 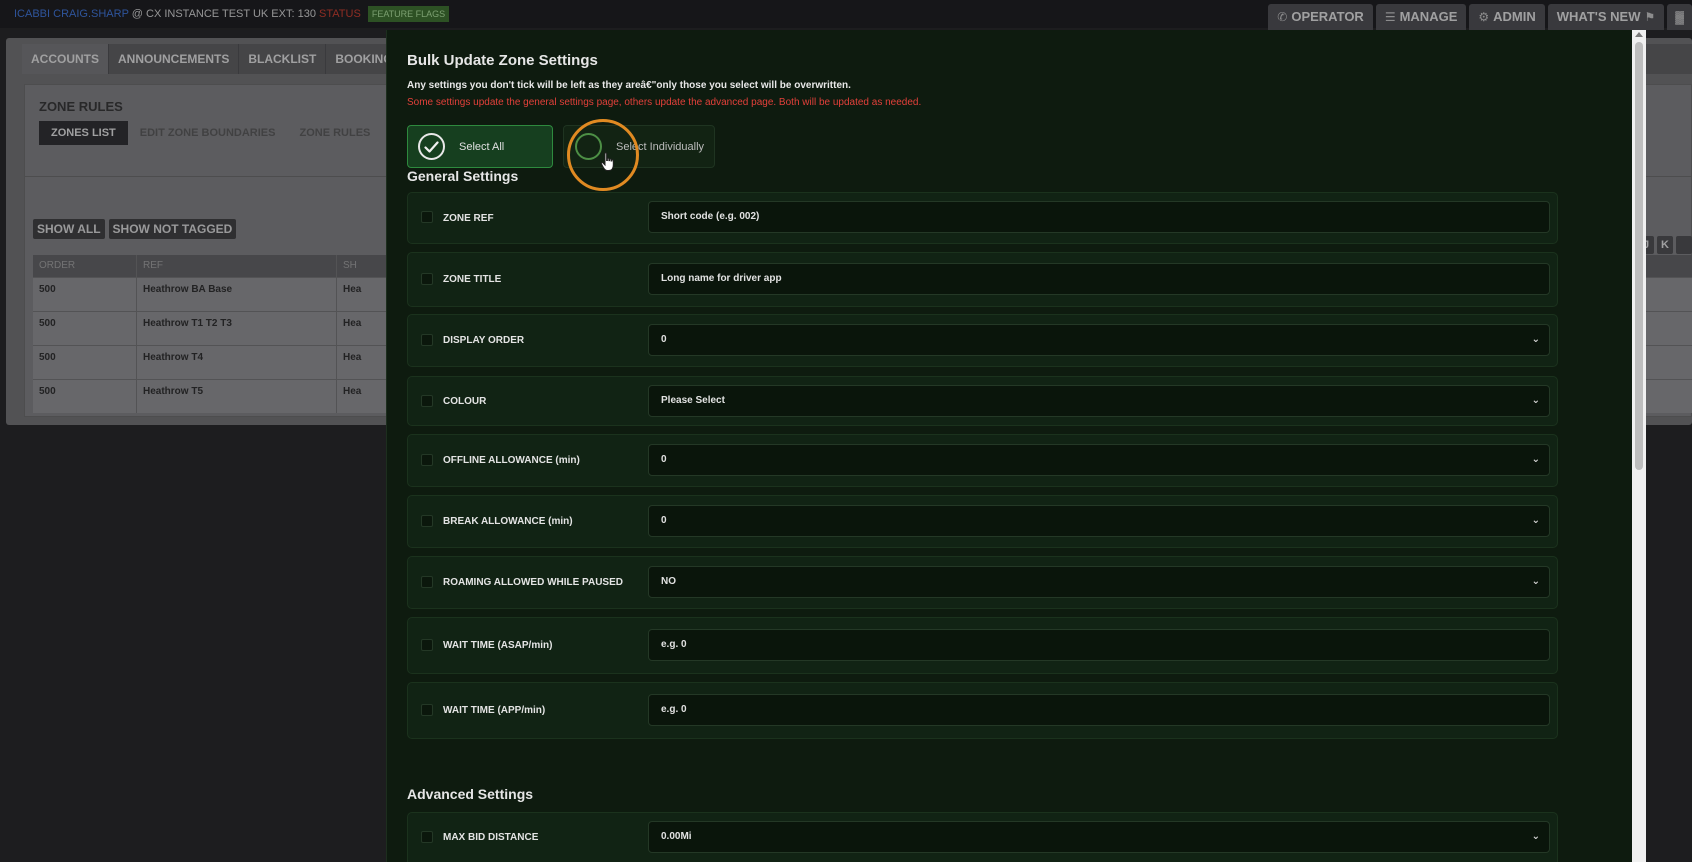 What do you see at coordinates (1099, 710) in the screenshot?
I see `wait-time-app-input: e.g. 0` at bounding box center [1099, 710].